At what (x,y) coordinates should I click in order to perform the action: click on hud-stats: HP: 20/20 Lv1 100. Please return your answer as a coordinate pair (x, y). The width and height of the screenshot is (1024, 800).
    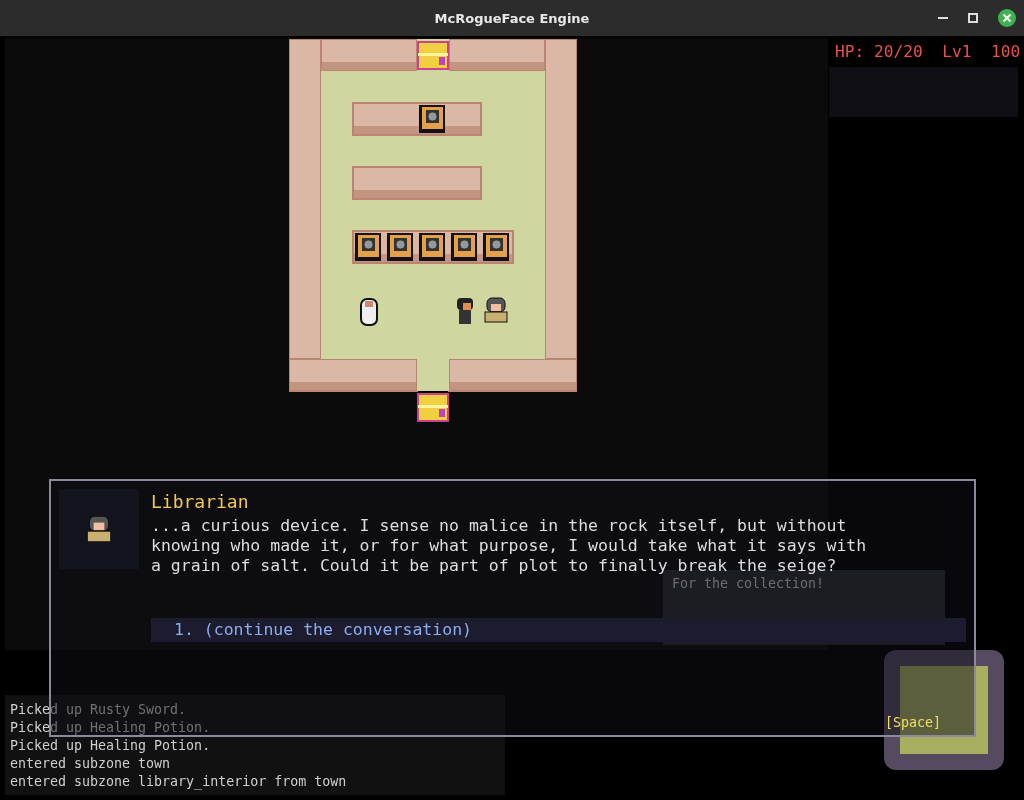
    Looking at the image, I should click on (928, 51).